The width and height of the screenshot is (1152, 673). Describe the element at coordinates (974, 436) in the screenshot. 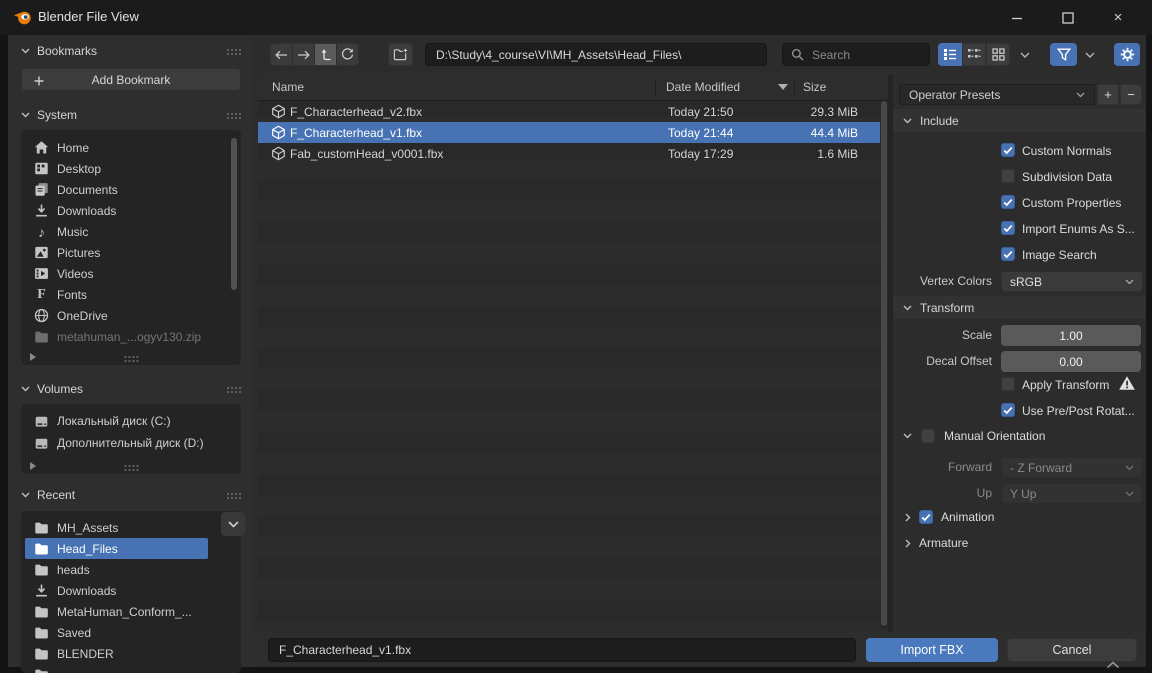

I see `manual-orientation-header: Manual Orientation` at that location.